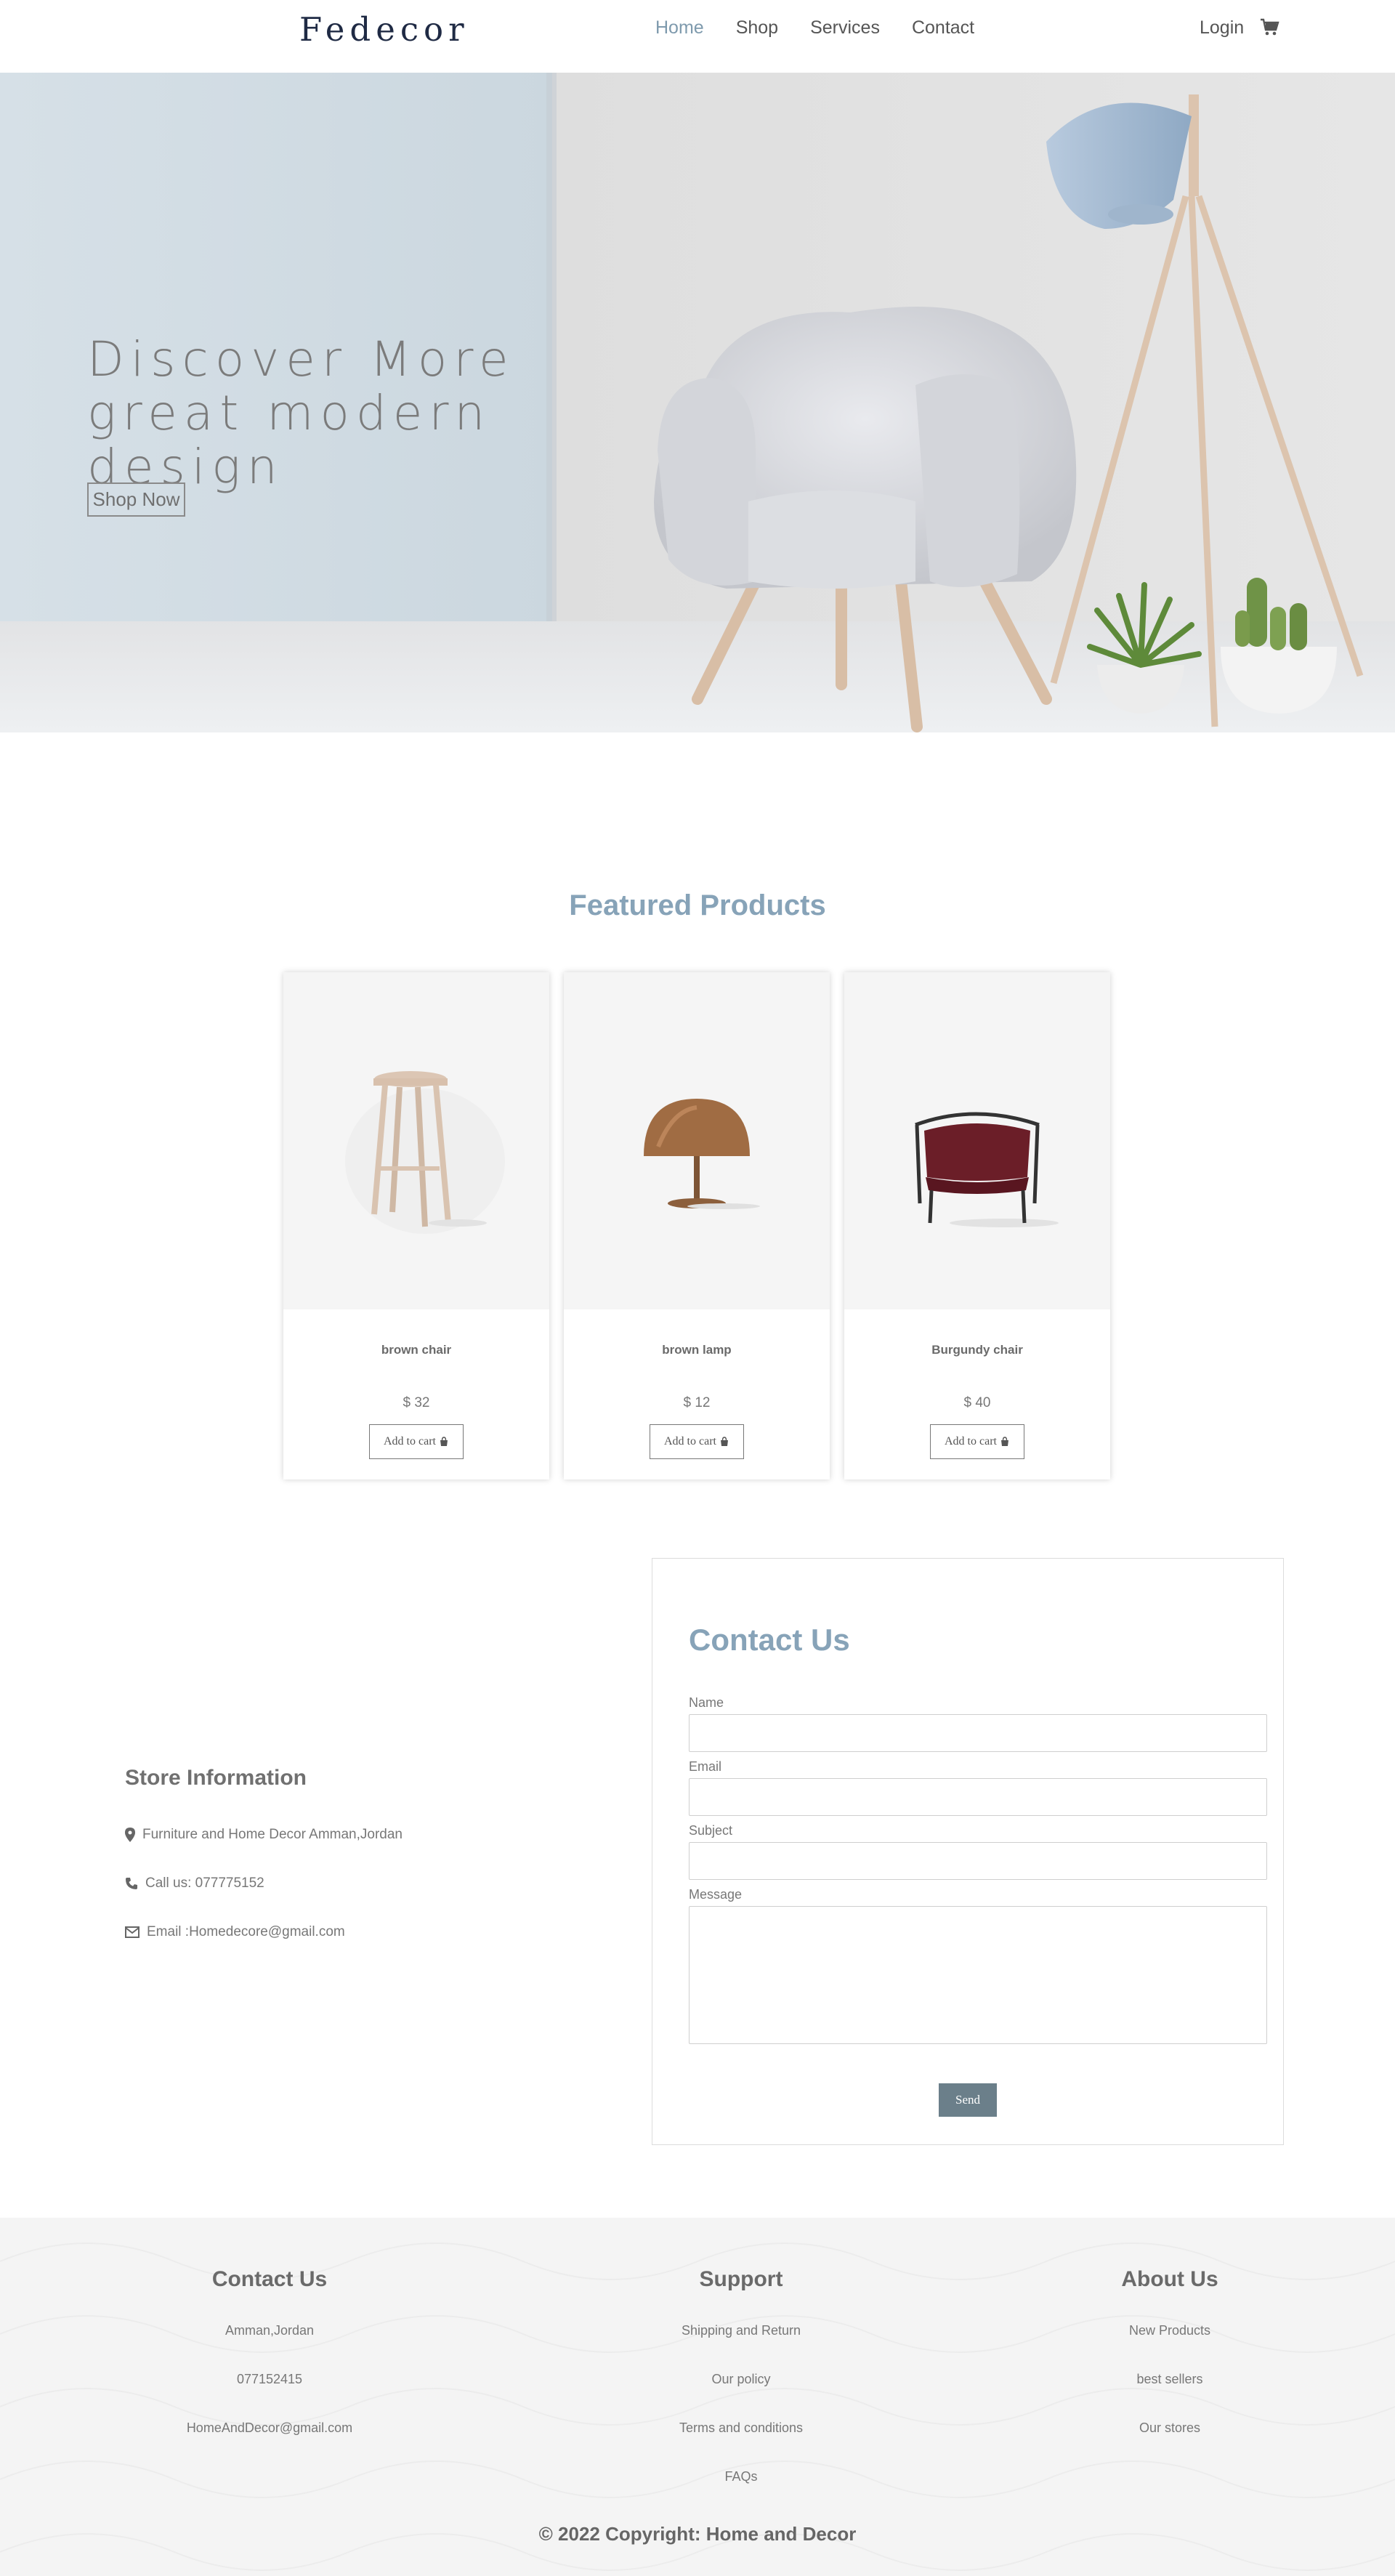 The width and height of the screenshot is (1395, 2576). Describe the element at coordinates (707, 1703) in the screenshot. I see `name-label: Name` at that location.